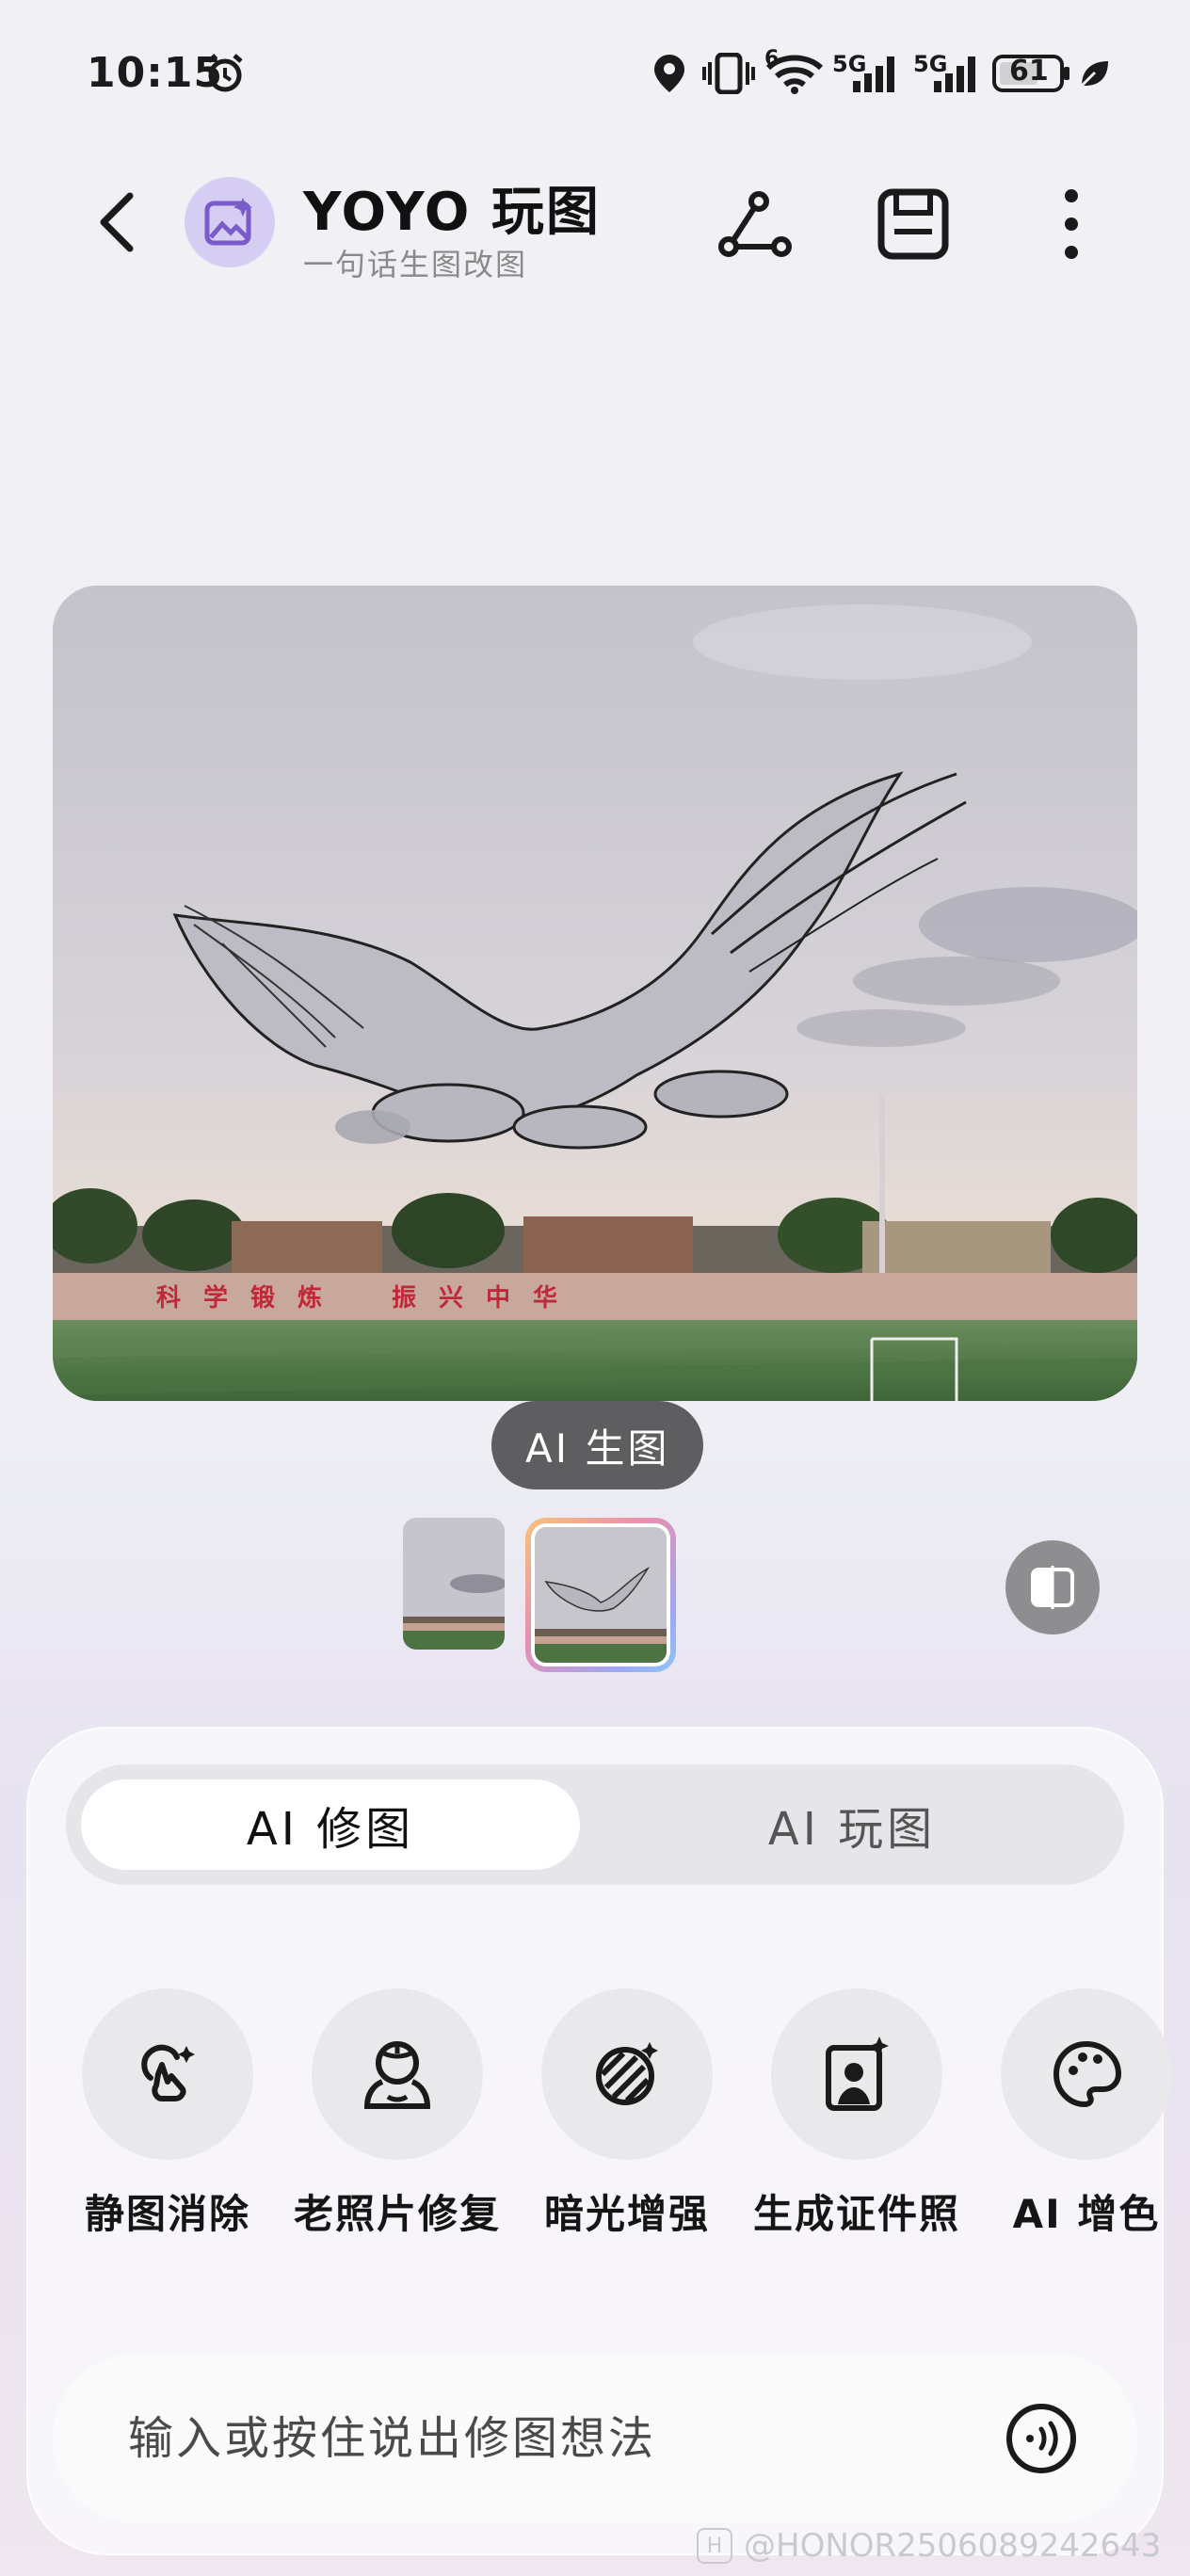 The image size is (1190, 2576). What do you see at coordinates (415, 264) in the screenshot?
I see `page-subtitle: 一句话生图改图` at bounding box center [415, 264].